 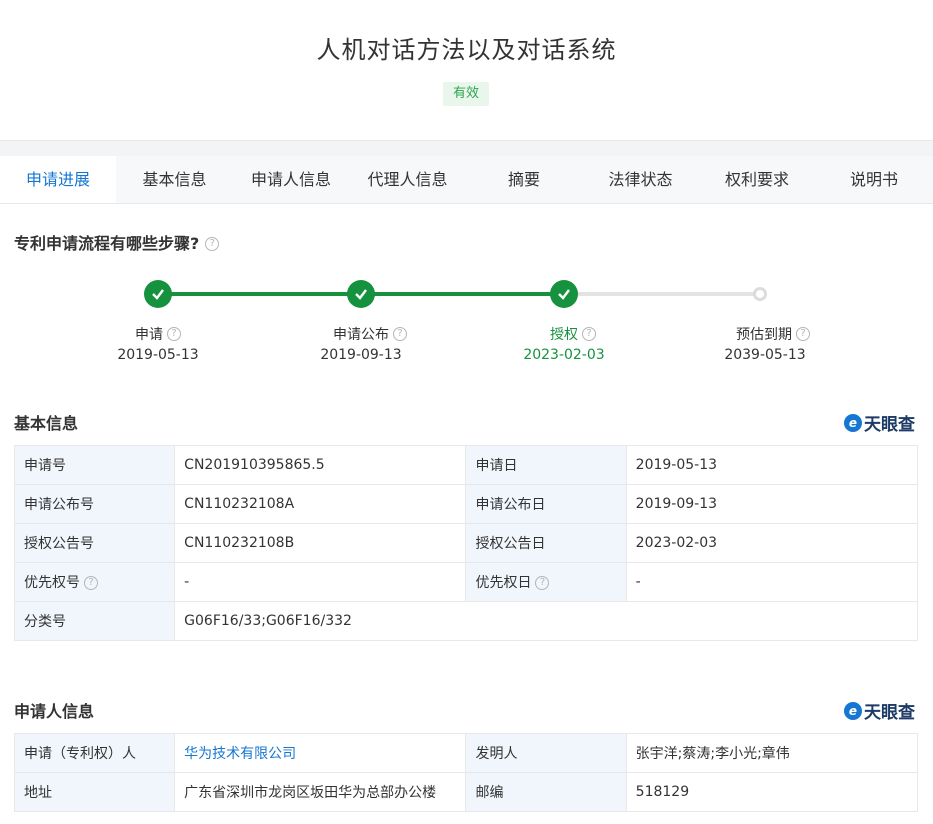 I want to click on step-date-apply: 2019-05-13, so click(x=158, y=355).